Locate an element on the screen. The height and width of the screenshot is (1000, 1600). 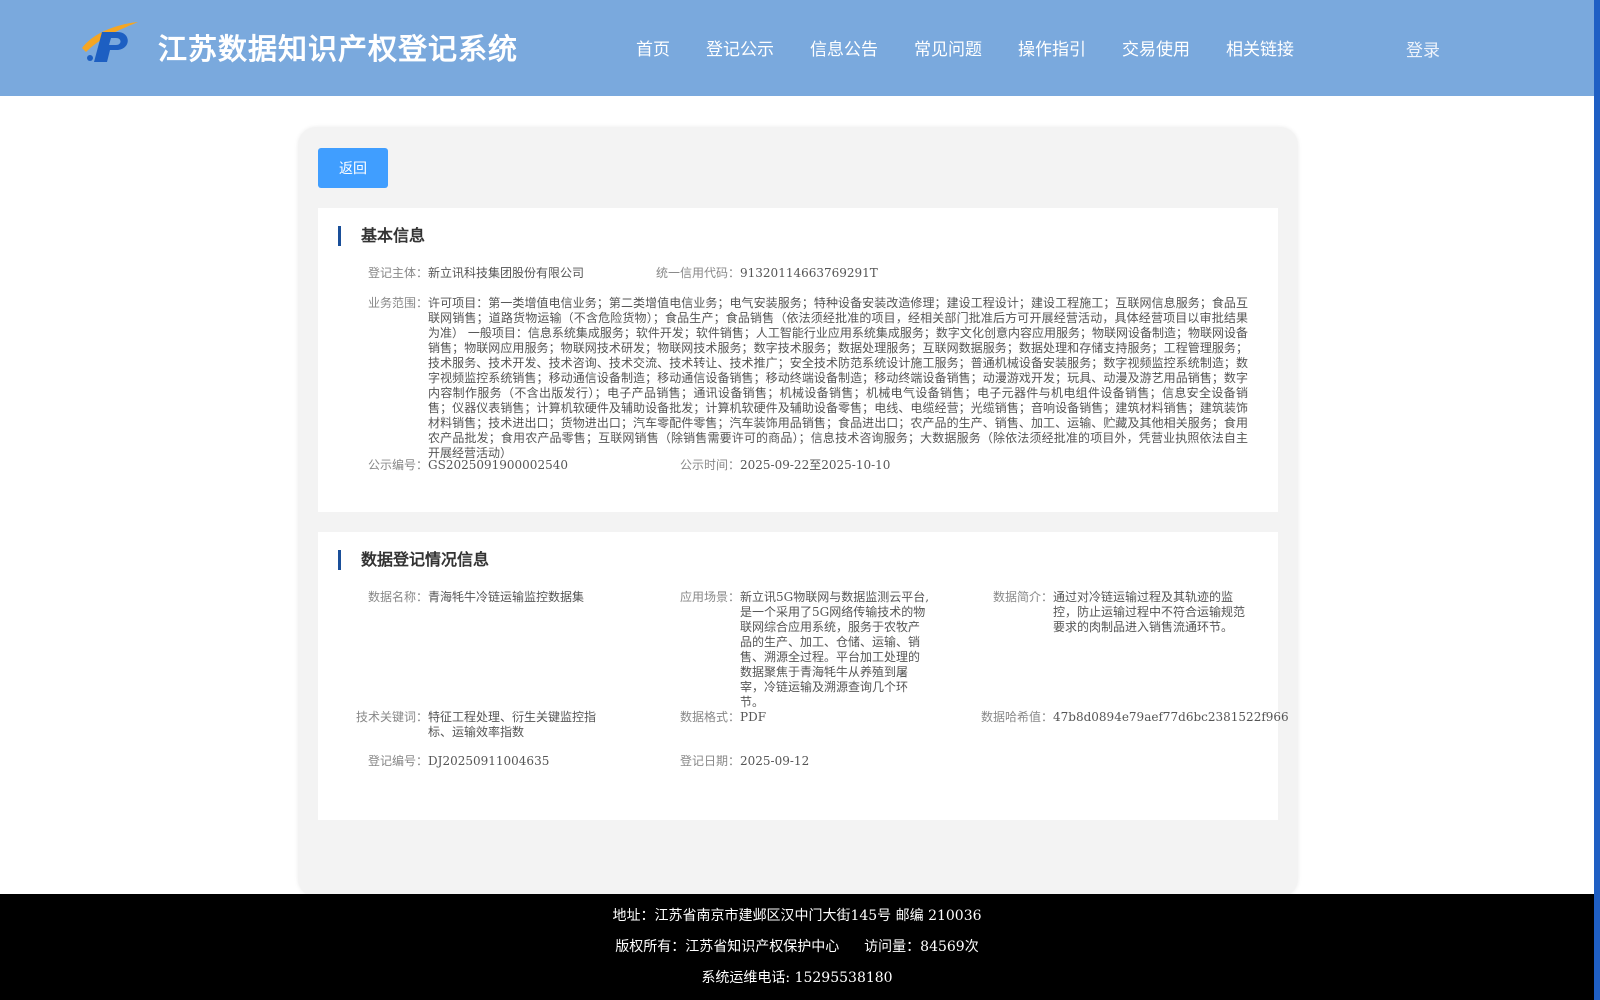
data-hash-label: 数据哈希值： is located at coordinates (1017, 717).